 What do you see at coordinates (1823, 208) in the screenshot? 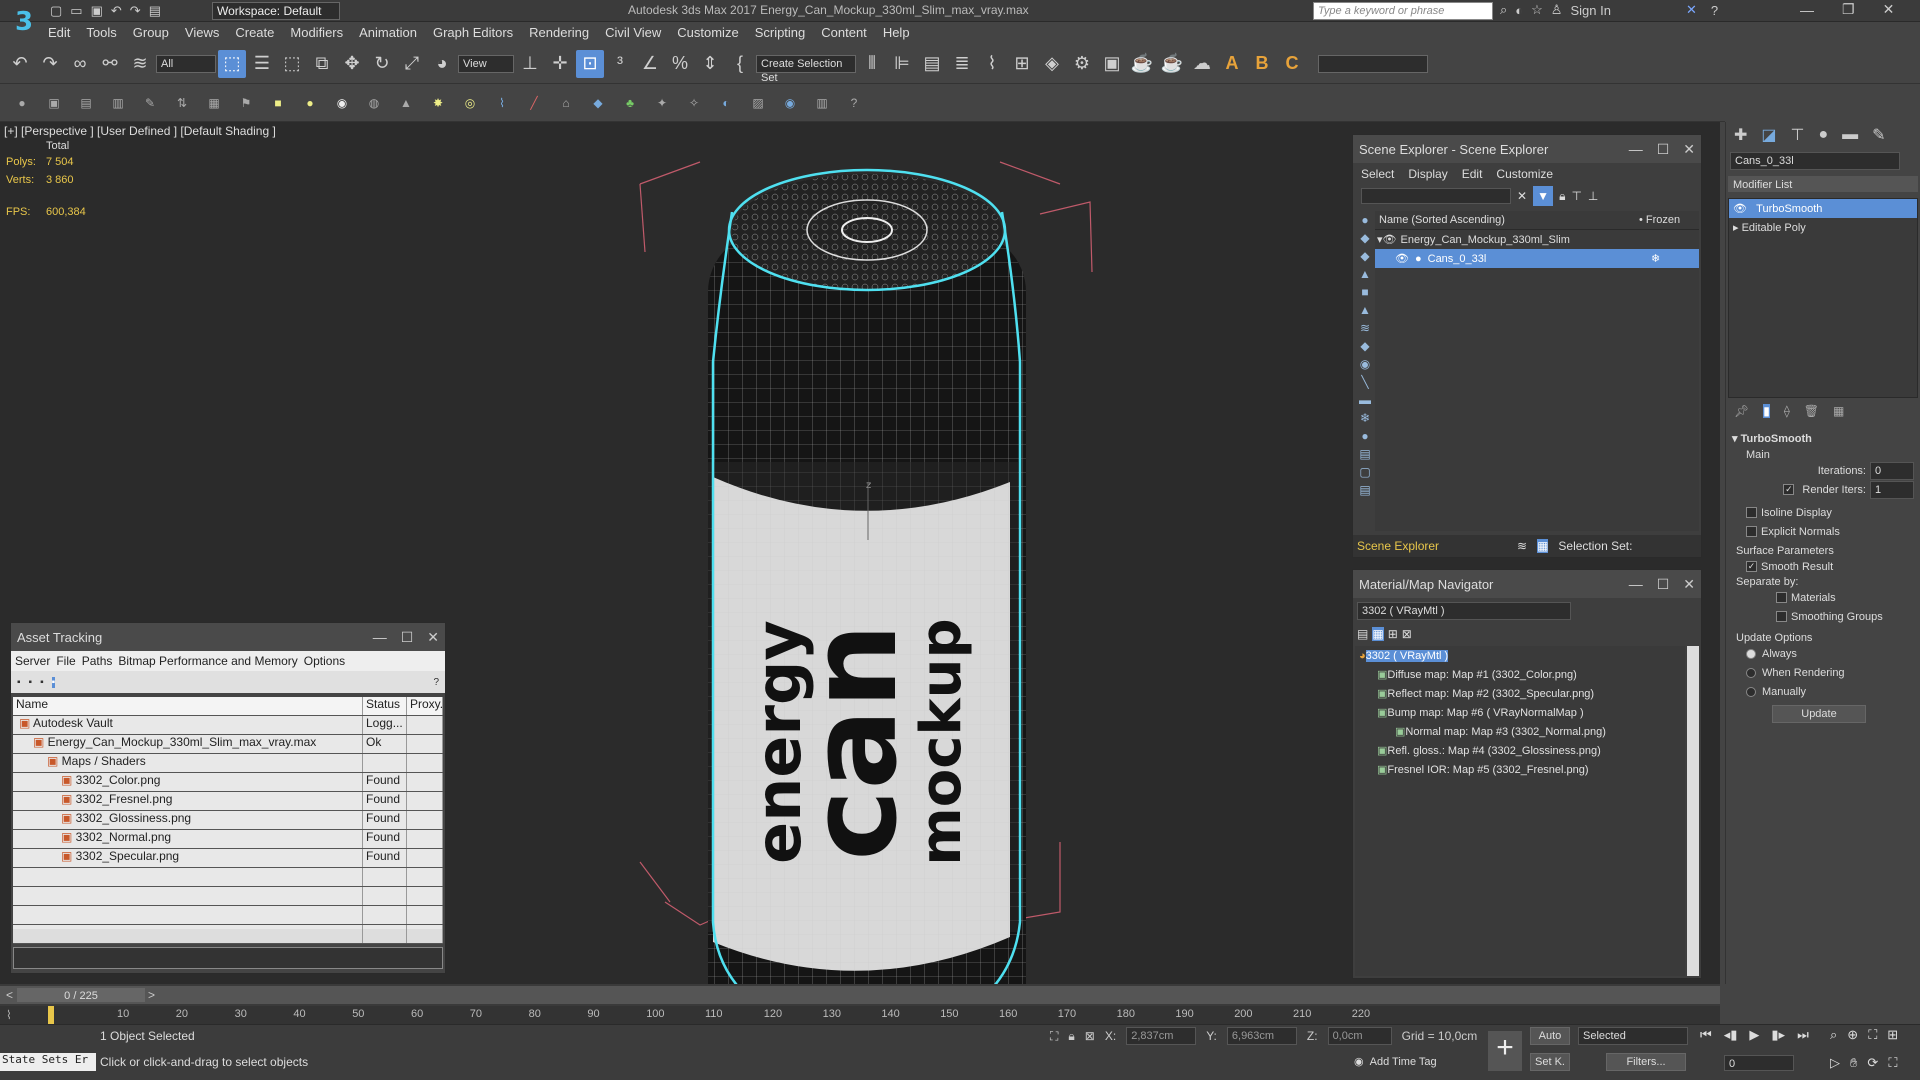
I see `modifier-turbosmooth: 👁︎ TurboSmooth` at bounding box center [1823, 208].